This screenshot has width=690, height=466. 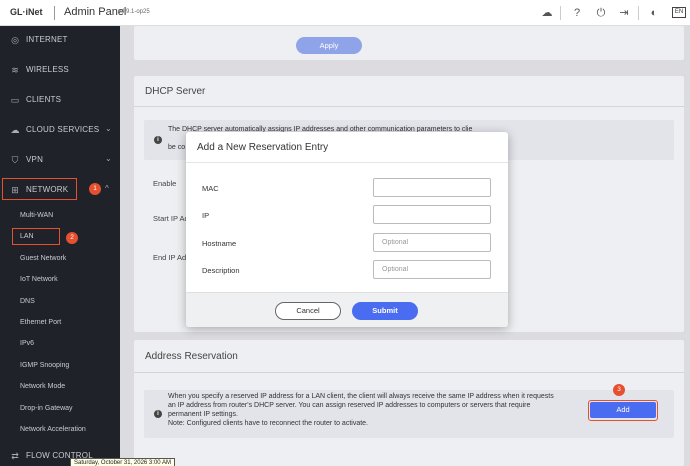 I want to click on sidebar-subitem-dns: DNS, so click(x=27, y=301).